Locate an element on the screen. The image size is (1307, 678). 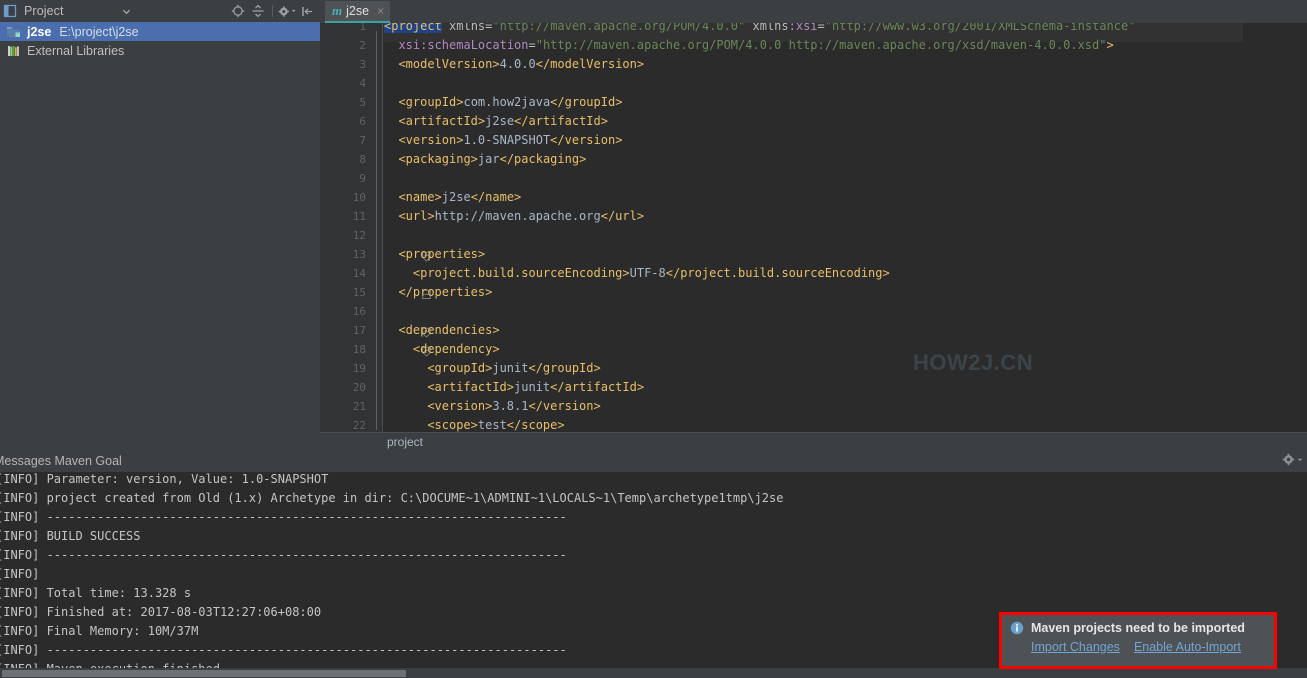
code-token: <modelVersion> is located at coordinates (449, 64).